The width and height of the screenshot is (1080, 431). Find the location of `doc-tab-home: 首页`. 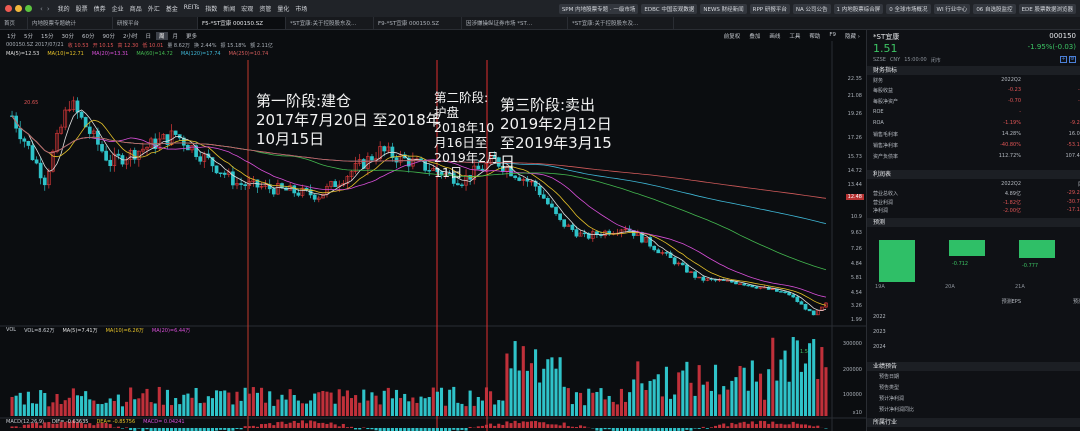

doc-tab-home: 首页 is located at coordinates (14, 23).